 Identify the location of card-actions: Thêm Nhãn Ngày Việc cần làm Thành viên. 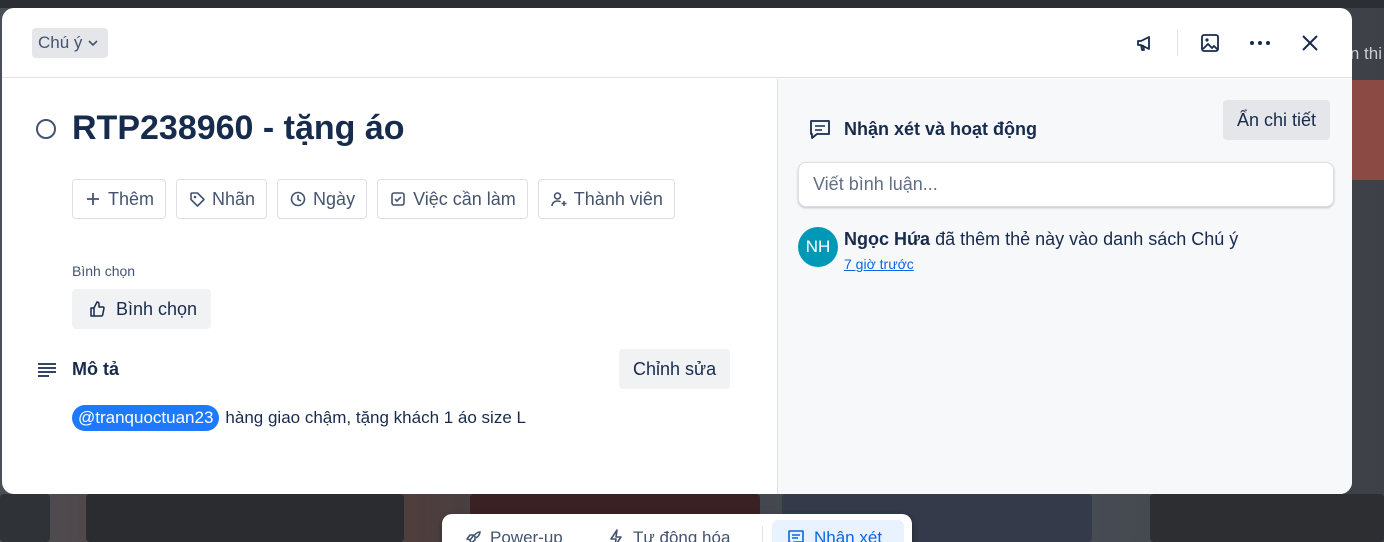
(373, 199).